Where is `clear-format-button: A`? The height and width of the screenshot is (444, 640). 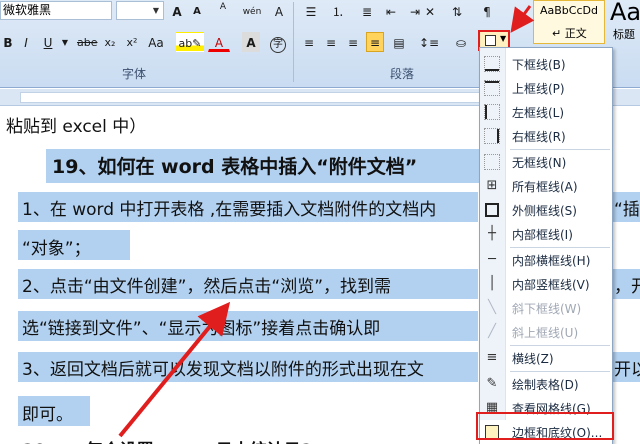 clear-format-button: A is located at coordinates (223, 11).